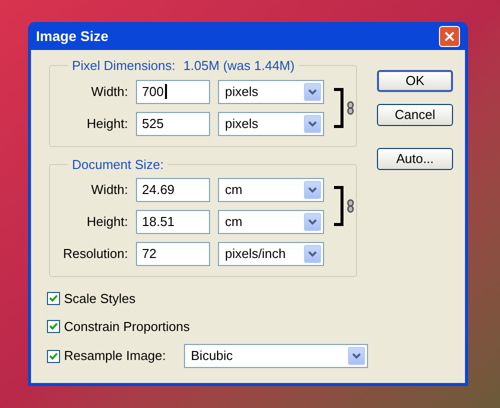 This screenshot has height=408, width=500. I want to click on value-field: 18.51, so click(173, 222).